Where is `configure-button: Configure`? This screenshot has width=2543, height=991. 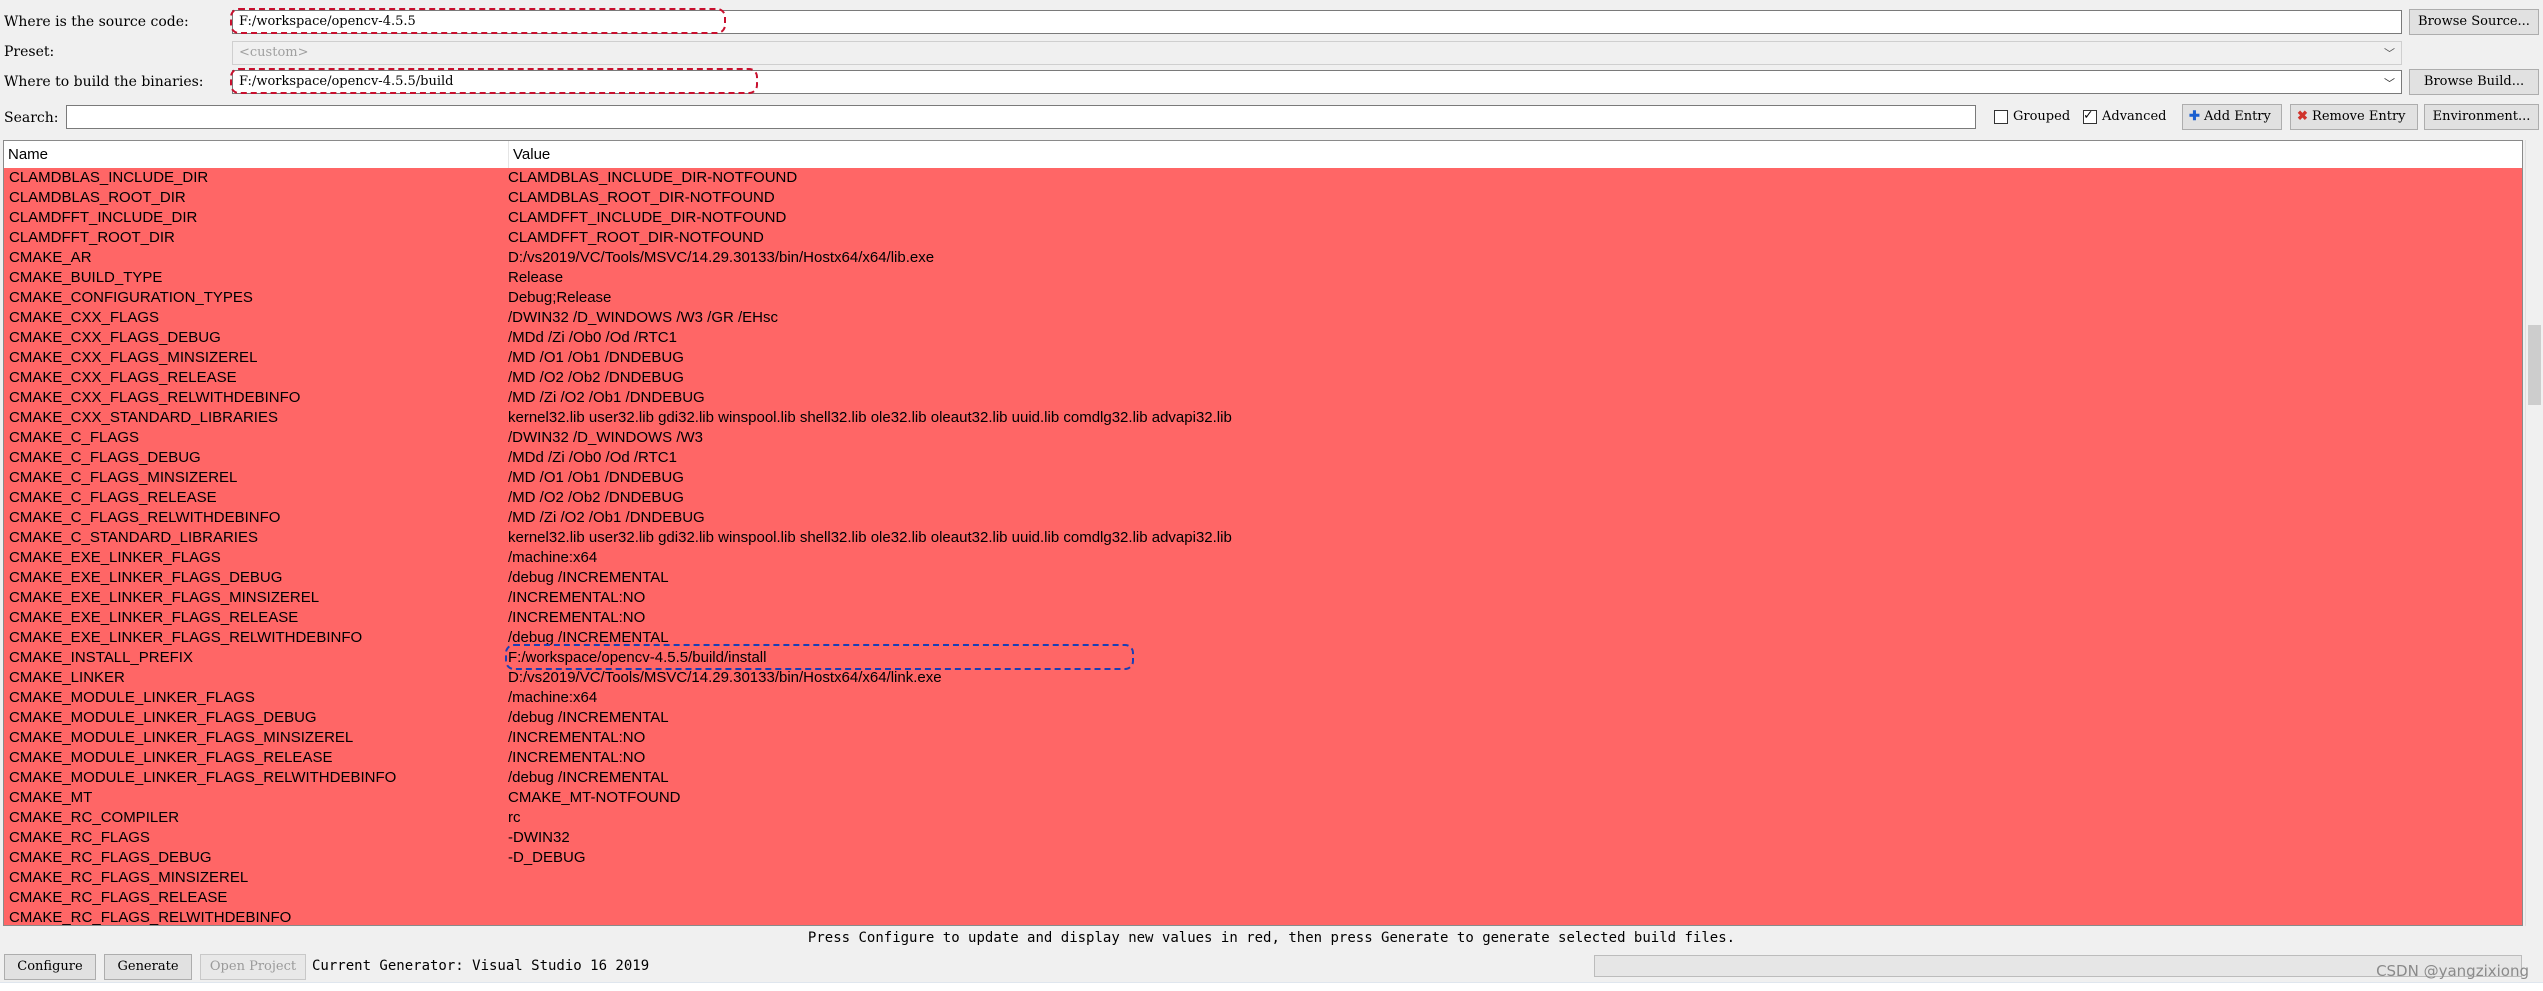
configure-button: Configure is located at coordinates (50, 967).